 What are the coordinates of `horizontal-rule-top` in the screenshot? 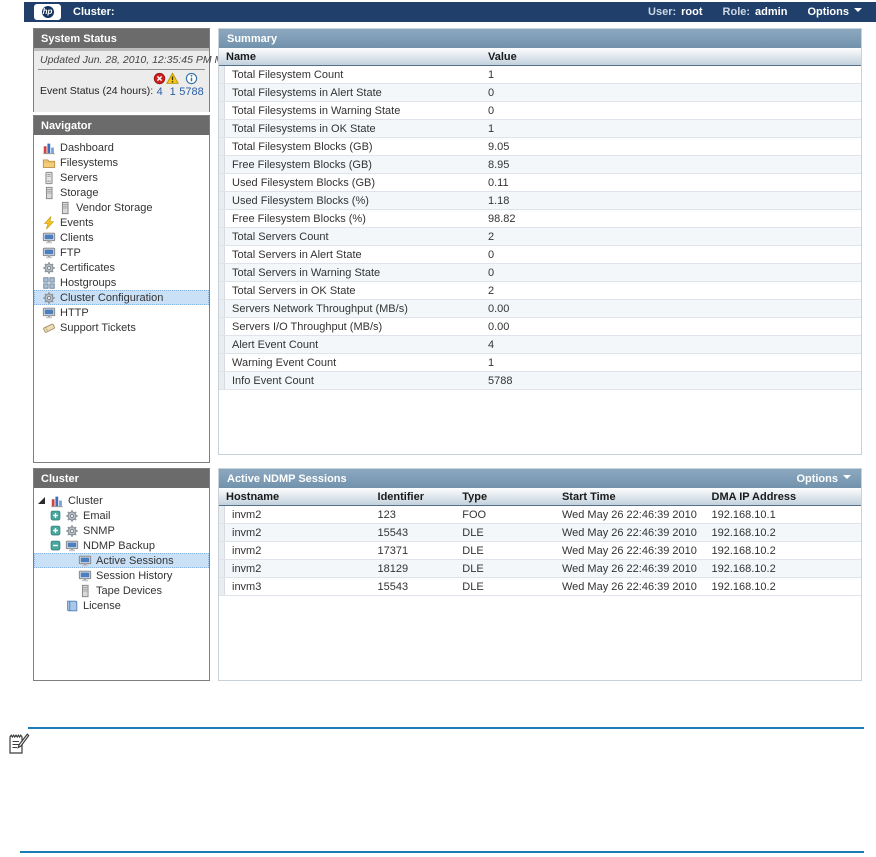 It's located at (446, 728).